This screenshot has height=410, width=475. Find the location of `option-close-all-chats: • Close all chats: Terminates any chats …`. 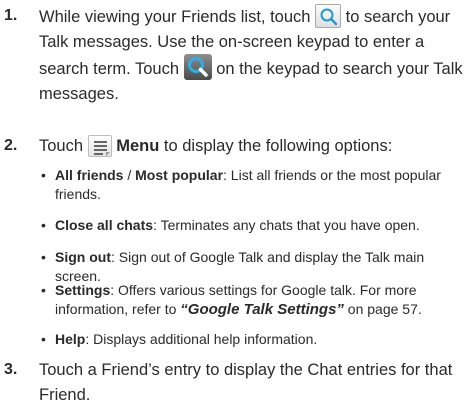

option-close-all-chats: • Close all chats: Terminates any chats … is located at coordinates (222, 225).